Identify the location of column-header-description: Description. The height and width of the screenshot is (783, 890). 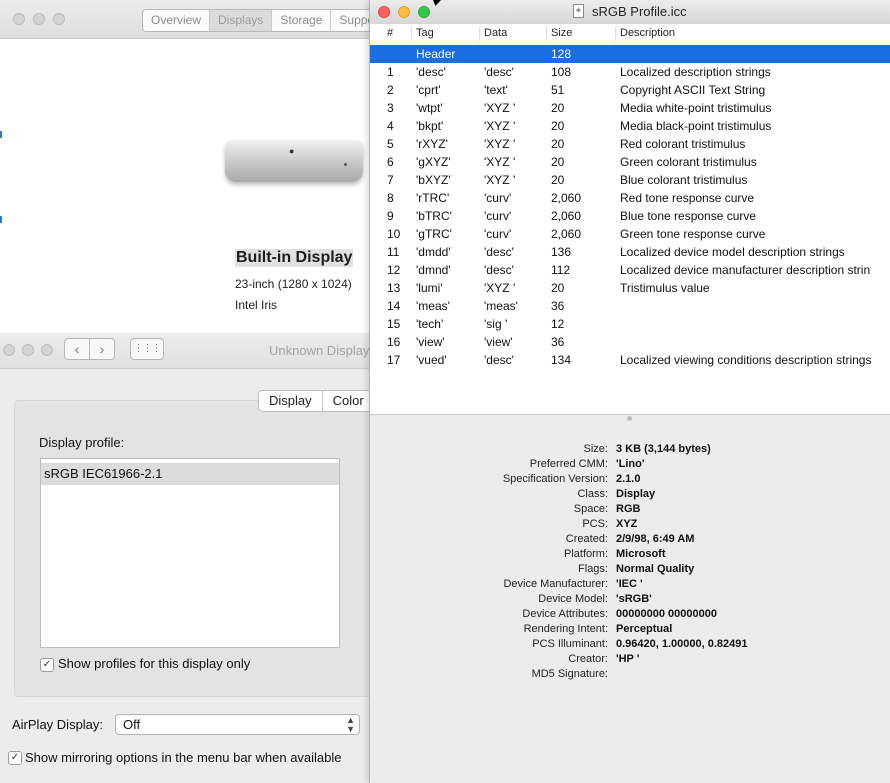
(647, 33).